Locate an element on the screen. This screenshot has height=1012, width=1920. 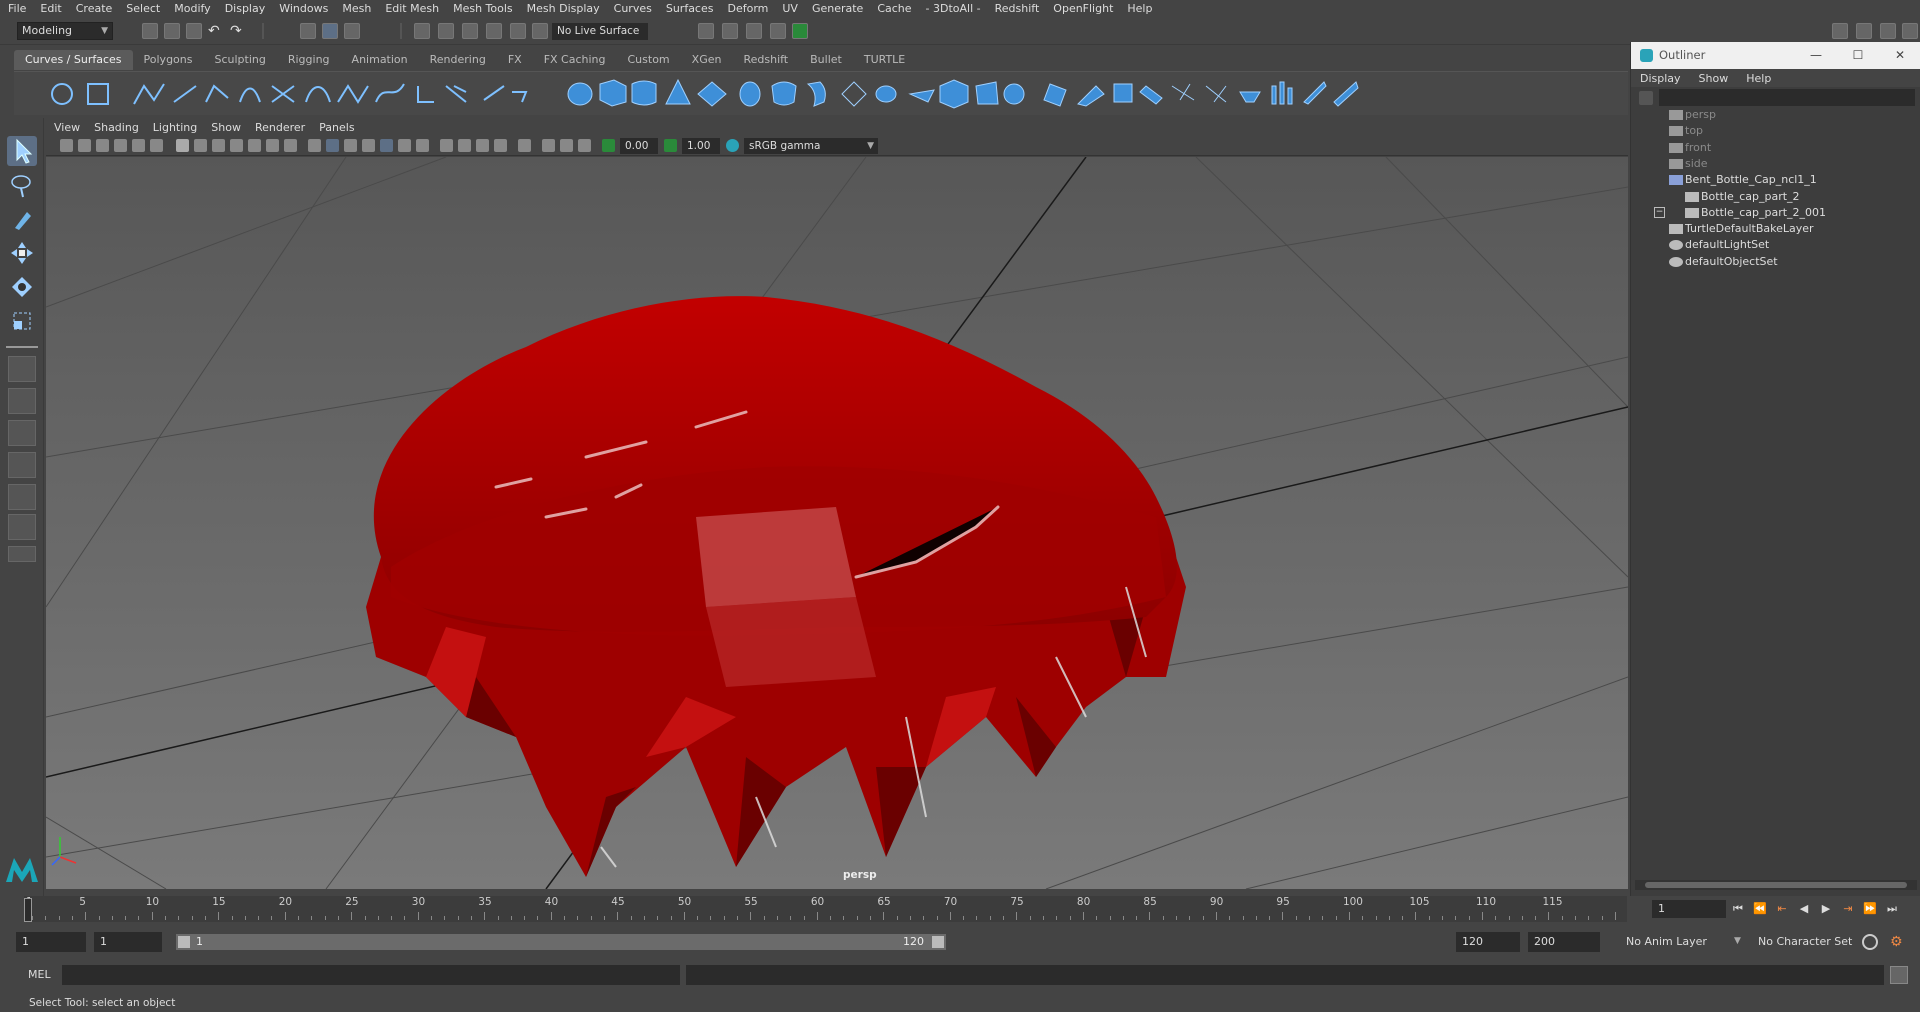
live-surface-field: No Live Surface is located at coordinates (600, 31).